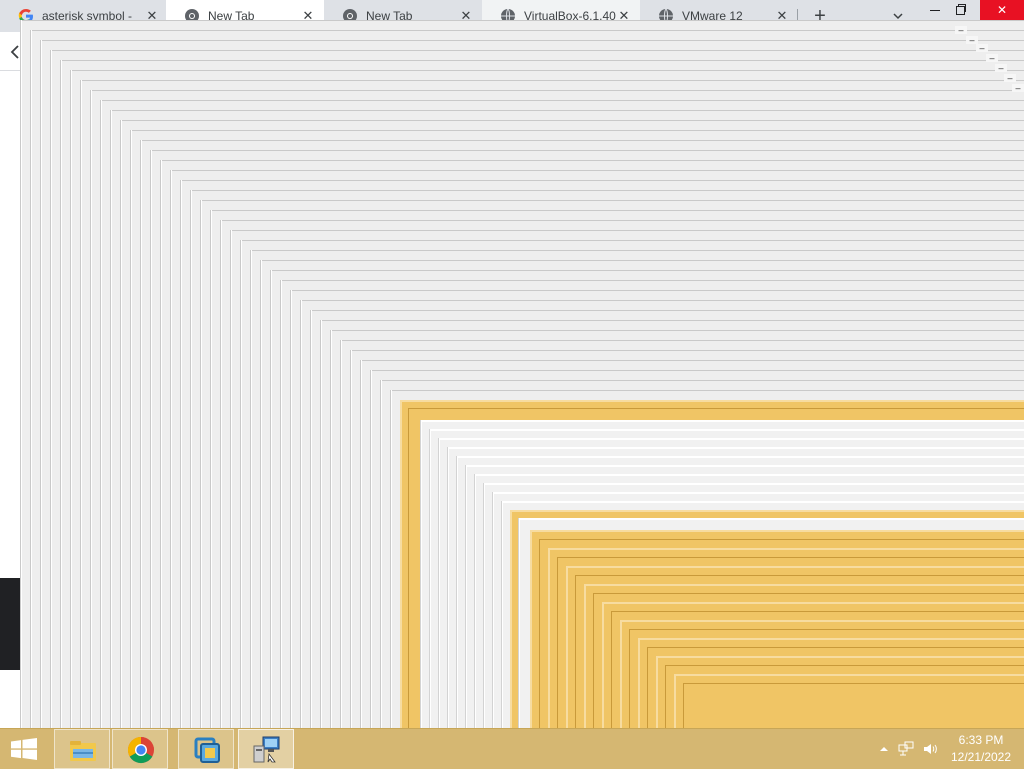 The width and height of the screenshot is (1024, 774). What do you see at coordinates (82, 749) in the screenshot?
I see `file-explorer-icon` at bounding box center [82, 749].